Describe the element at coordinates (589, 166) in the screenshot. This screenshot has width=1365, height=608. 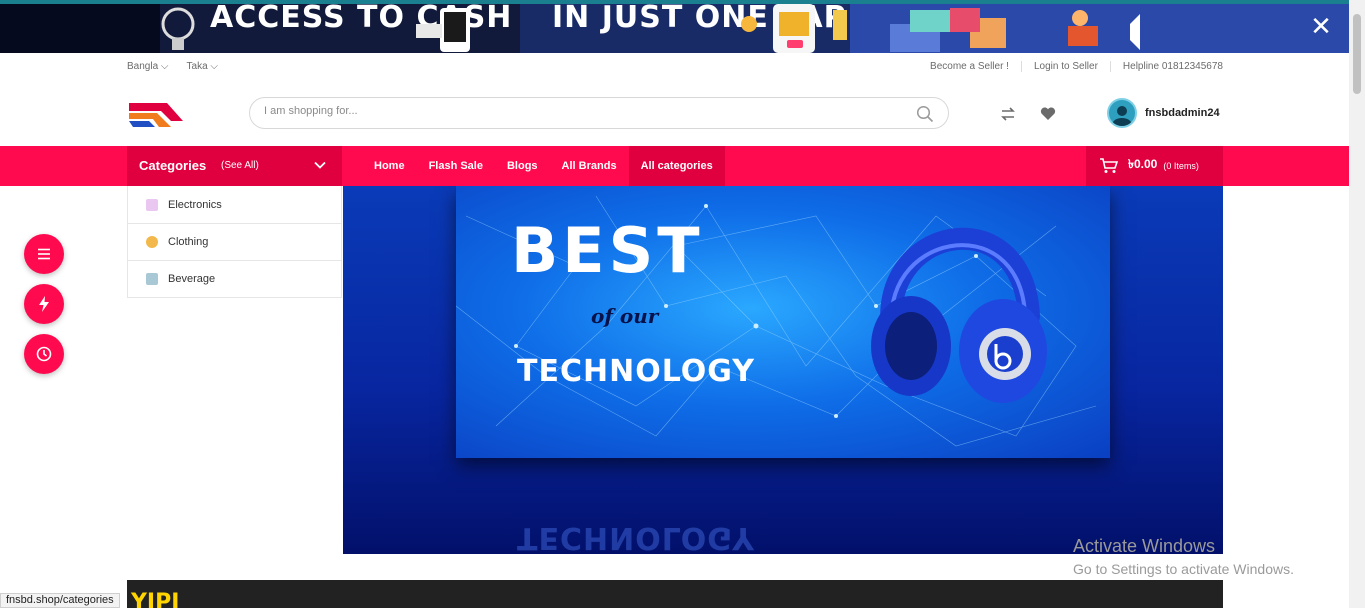
I see `nav-link-all-brands: All Brands` at that location.